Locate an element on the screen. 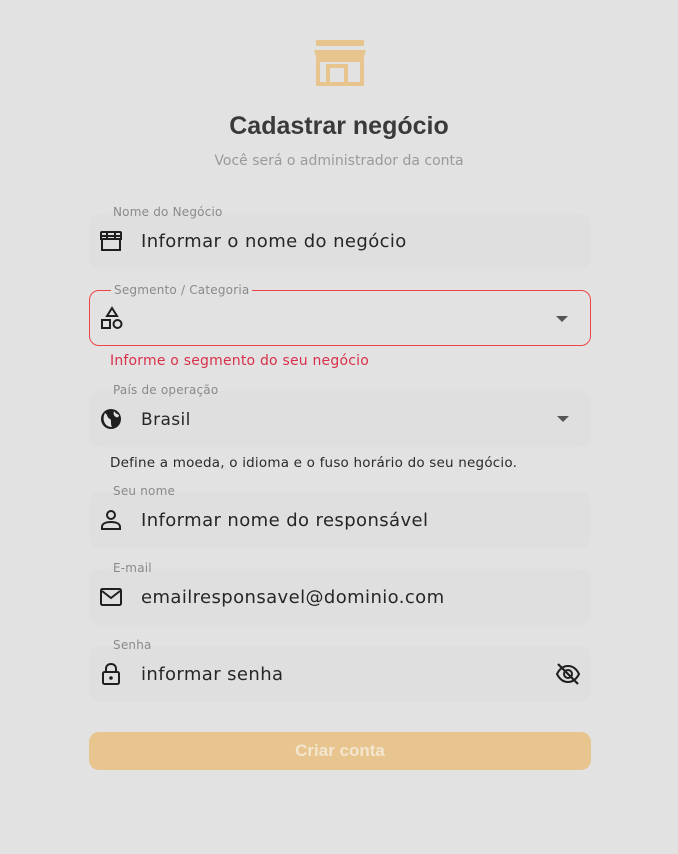 The height and width of the screenshot is (854, 678). mail-icon is located at coordinates (111, 597).